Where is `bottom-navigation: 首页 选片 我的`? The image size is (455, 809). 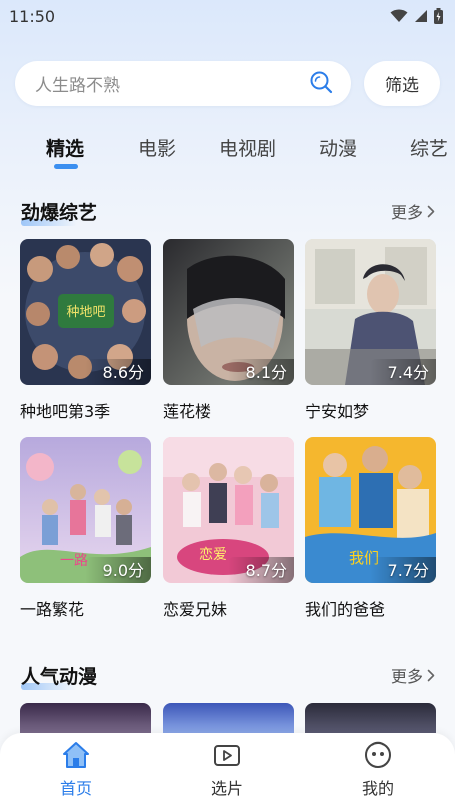 bottom-navigation: 首页 选片 我的 is located at coordinates (227, 771).